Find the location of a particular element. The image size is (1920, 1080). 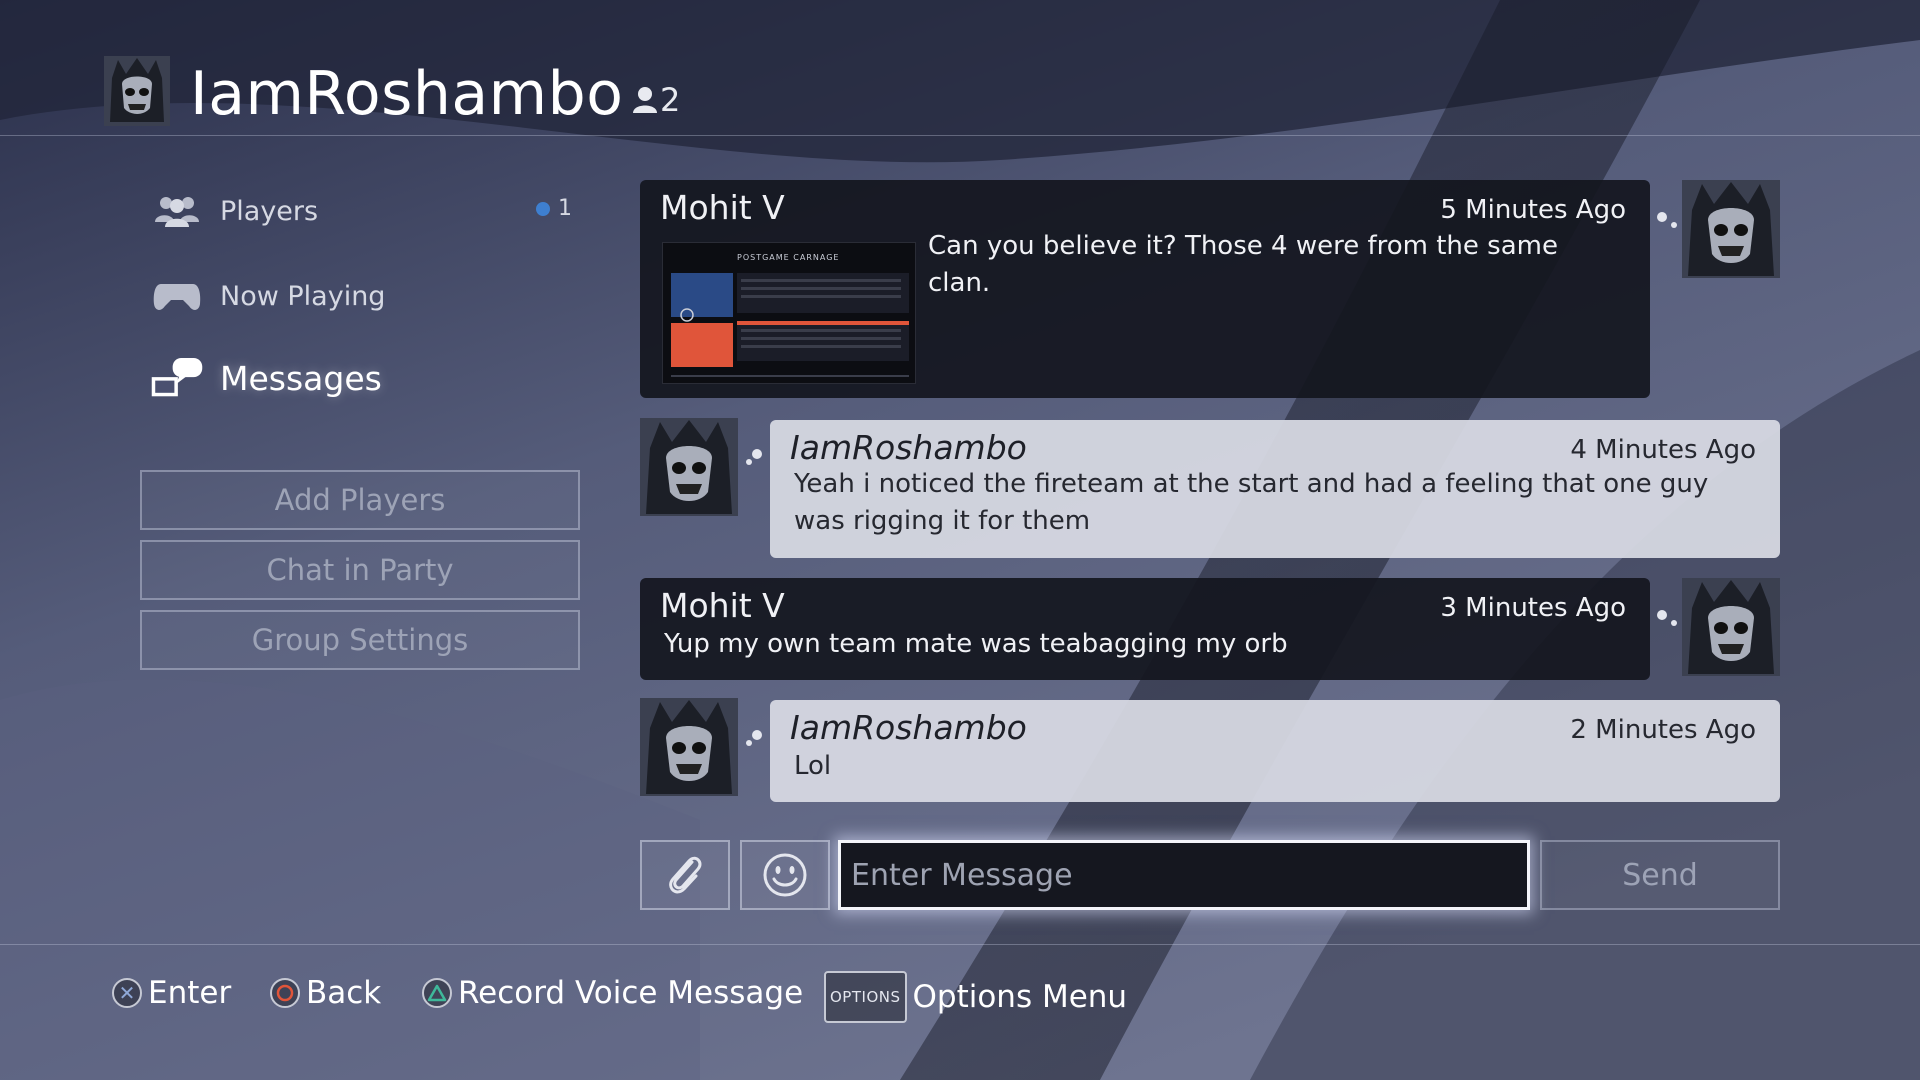

hint-options-menu: OPTIONS Options Menu is located at coordinates (975, 997).